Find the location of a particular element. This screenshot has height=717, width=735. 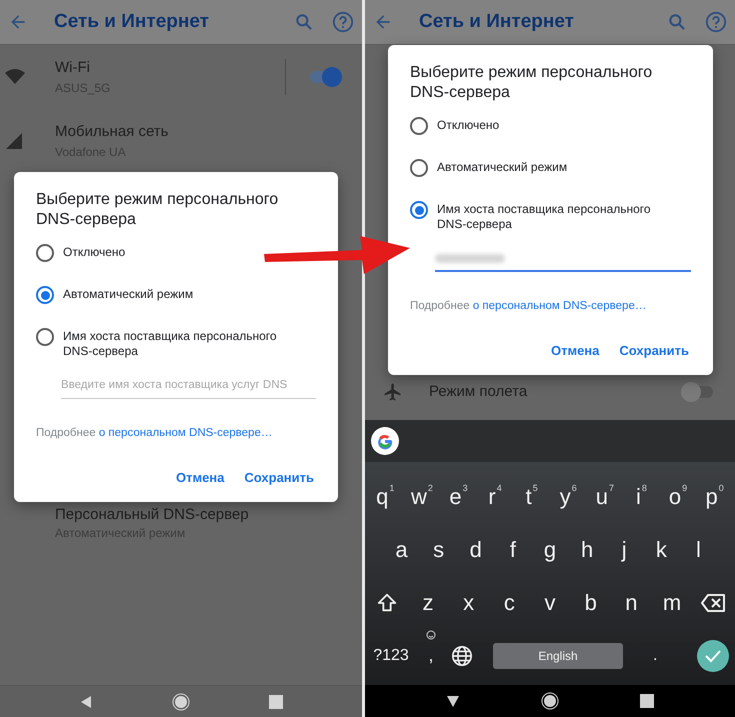

space-key: English is located at coordinates (558, 655).